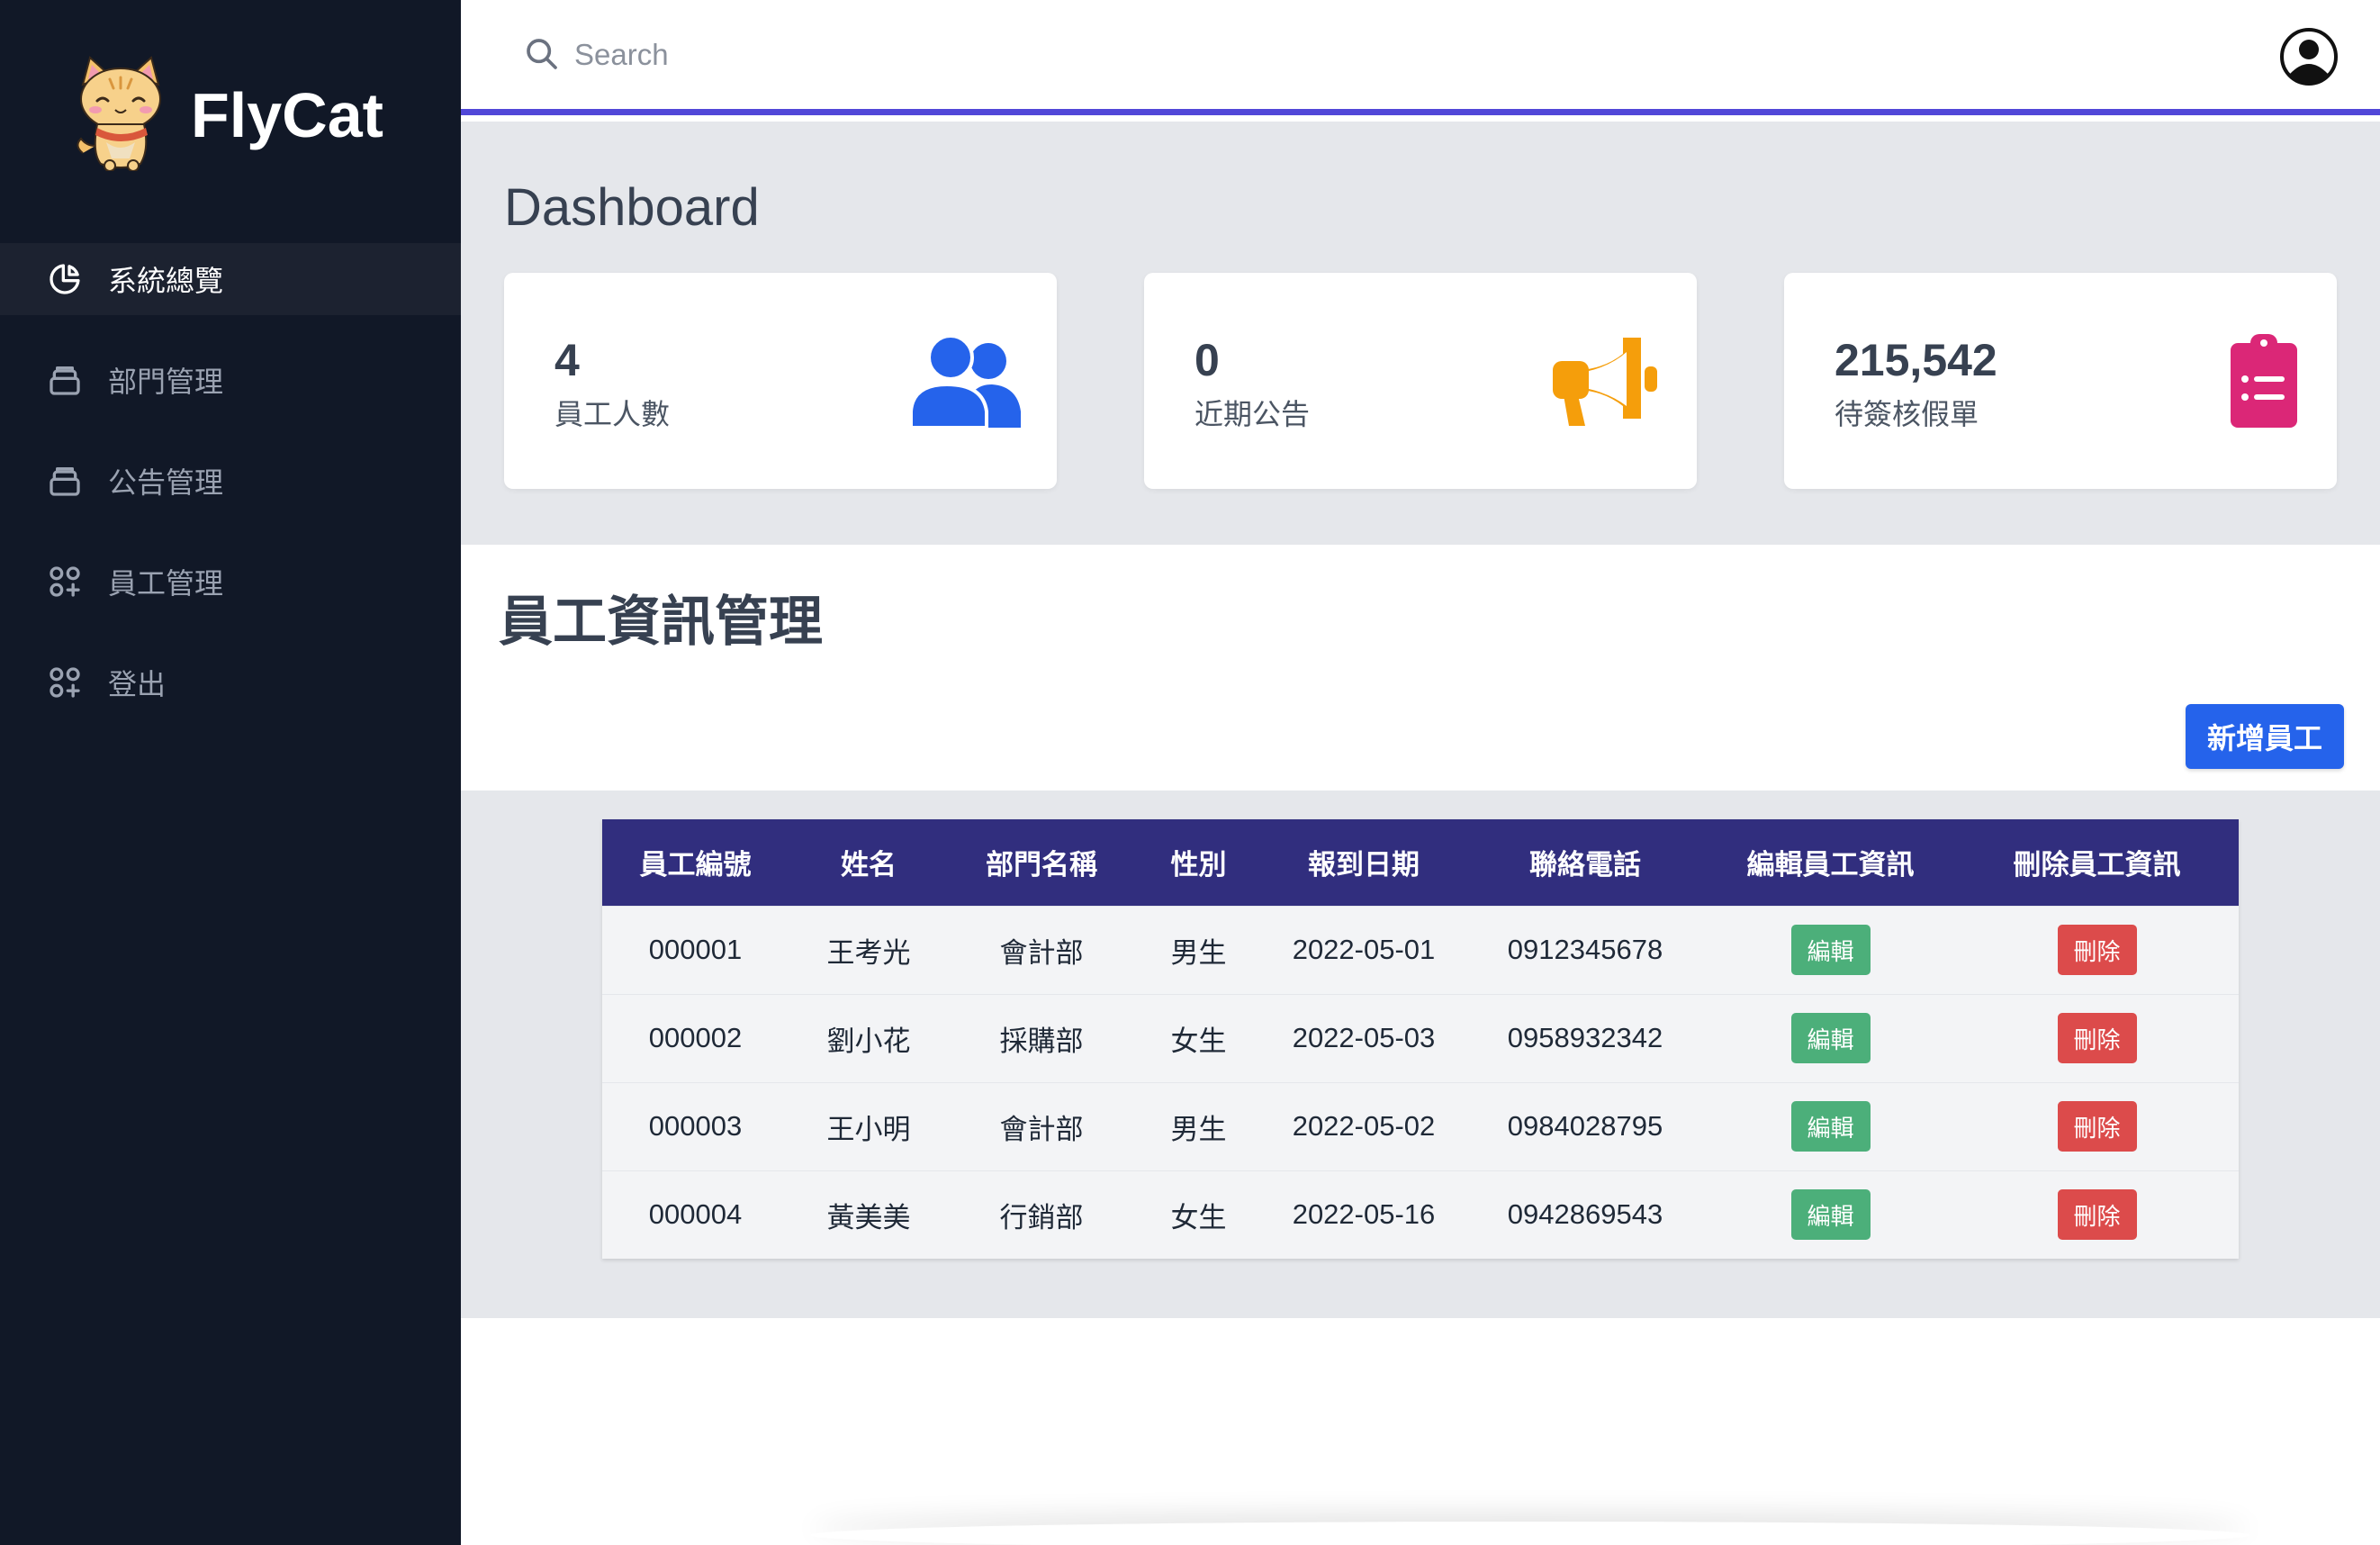  I want to click on cell-start-date: 2022-05-03, so click(1364, 1037).